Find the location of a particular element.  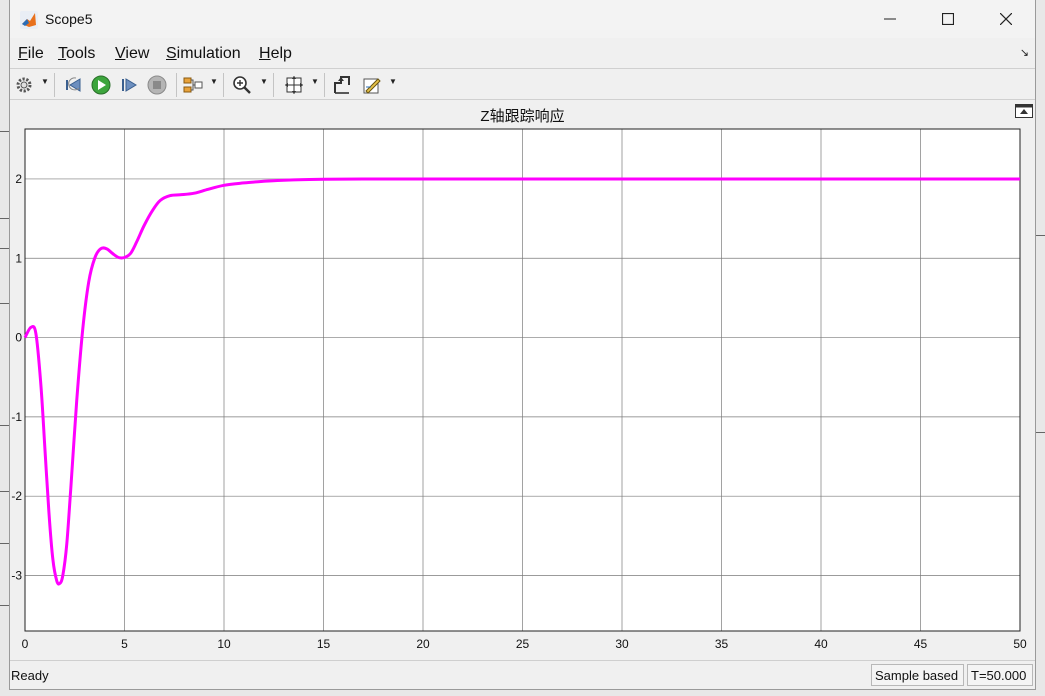

x-tick-label: 45 is located at coordinates (921, 644).